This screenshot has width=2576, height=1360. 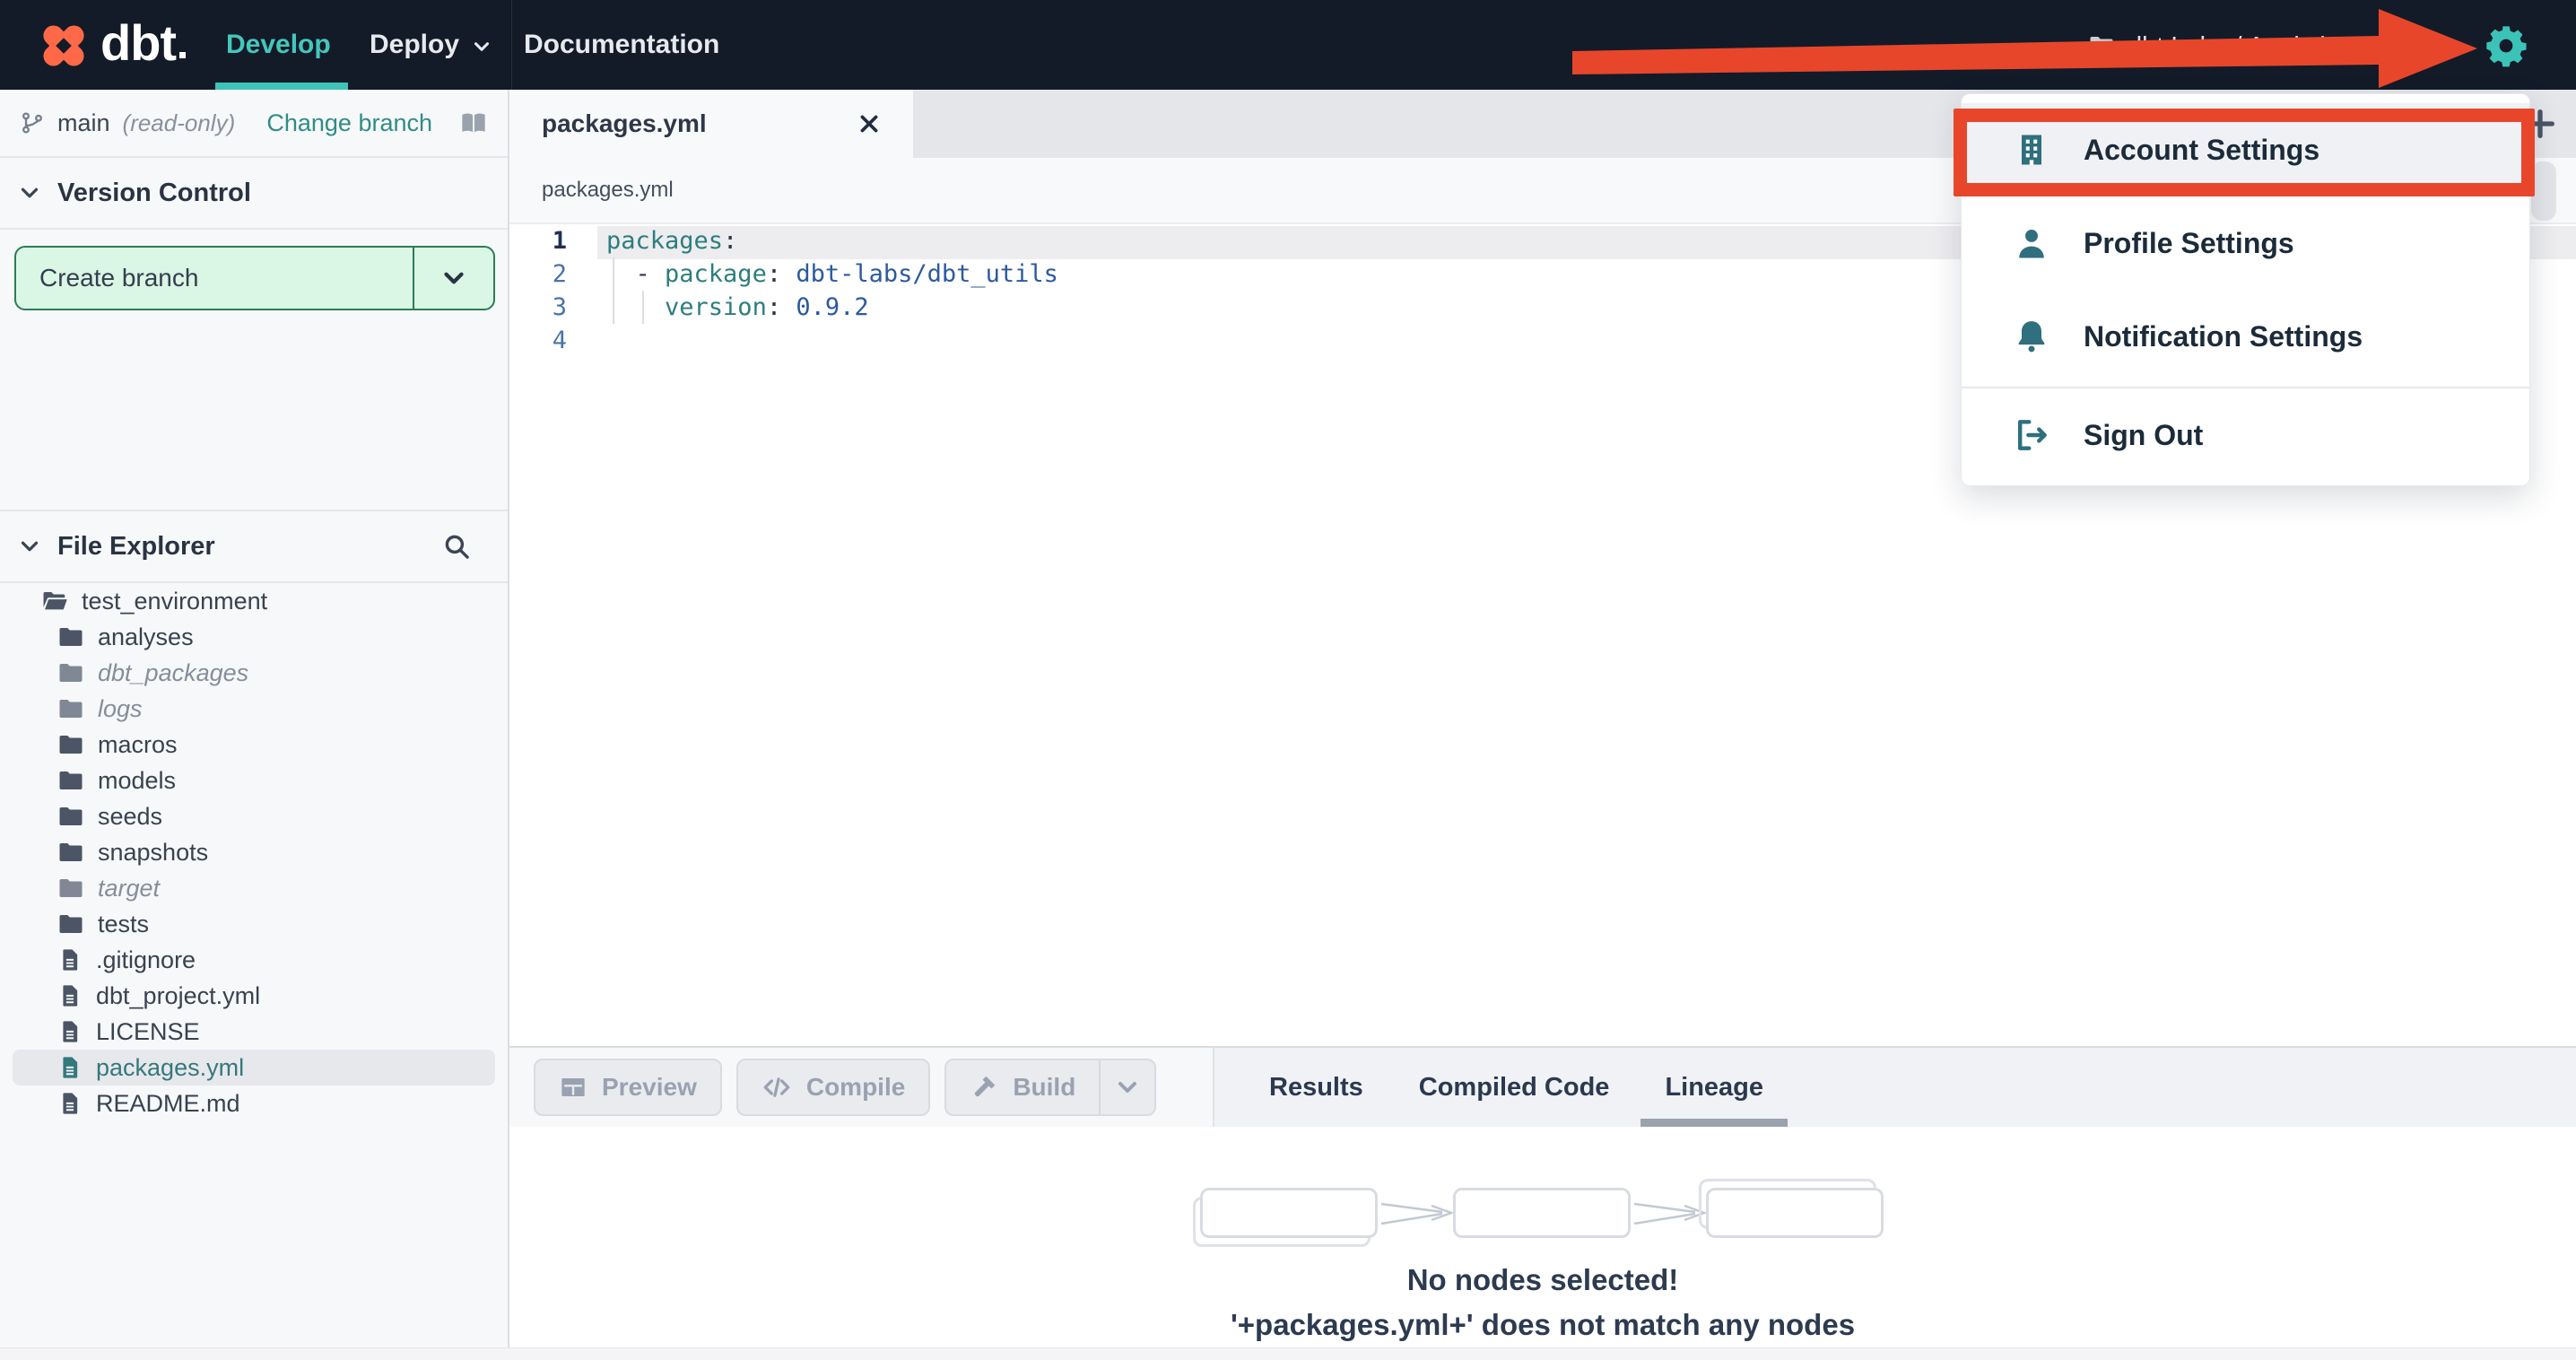 I want to click on code-line-3: version: 0.9.2, so click(x=767, y=307).